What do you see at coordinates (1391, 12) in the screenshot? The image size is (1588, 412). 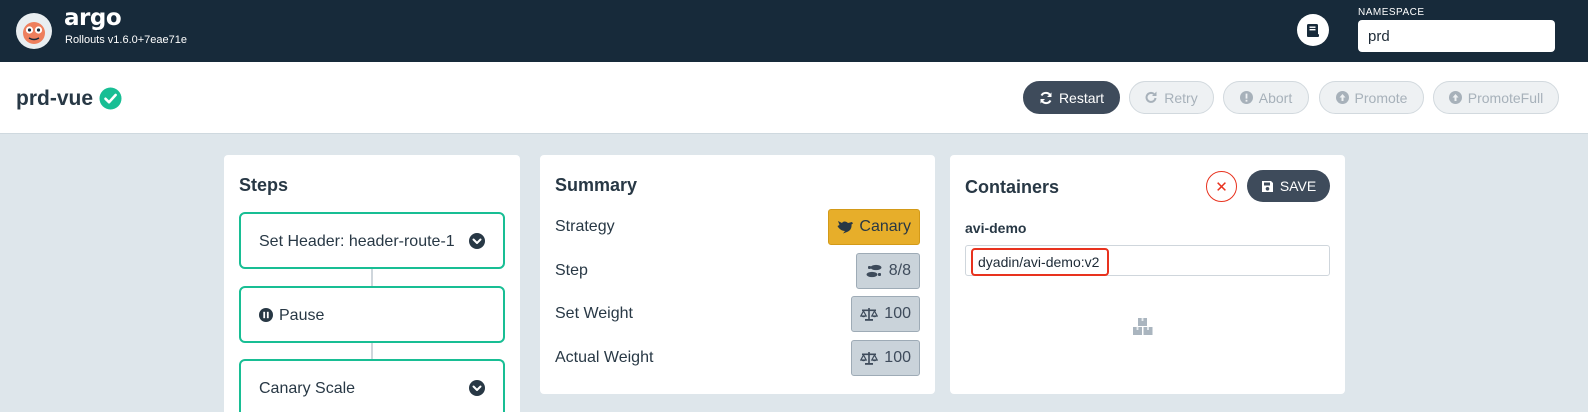 I see `namespace-label: NAMESPACE` at bounding box center [1391, 12].